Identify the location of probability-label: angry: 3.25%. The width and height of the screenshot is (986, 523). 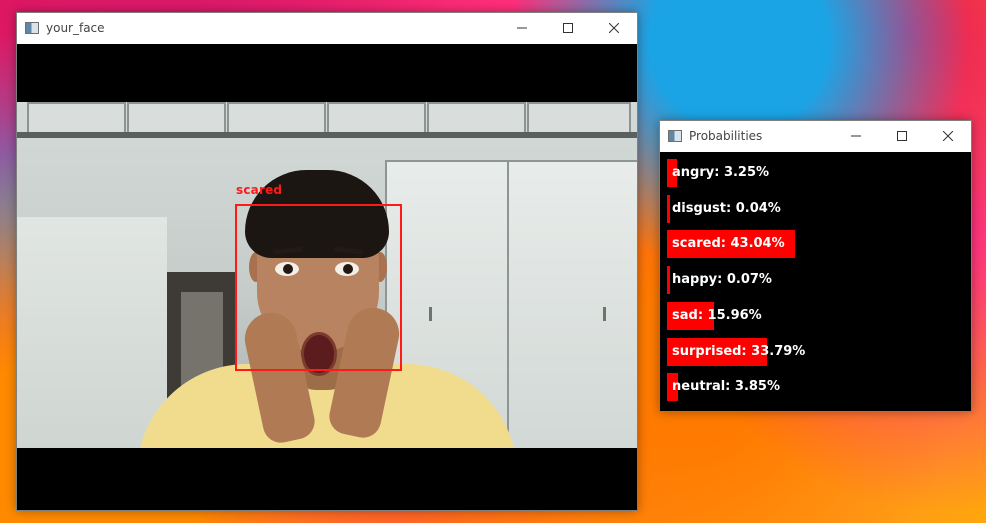
(721, 172).